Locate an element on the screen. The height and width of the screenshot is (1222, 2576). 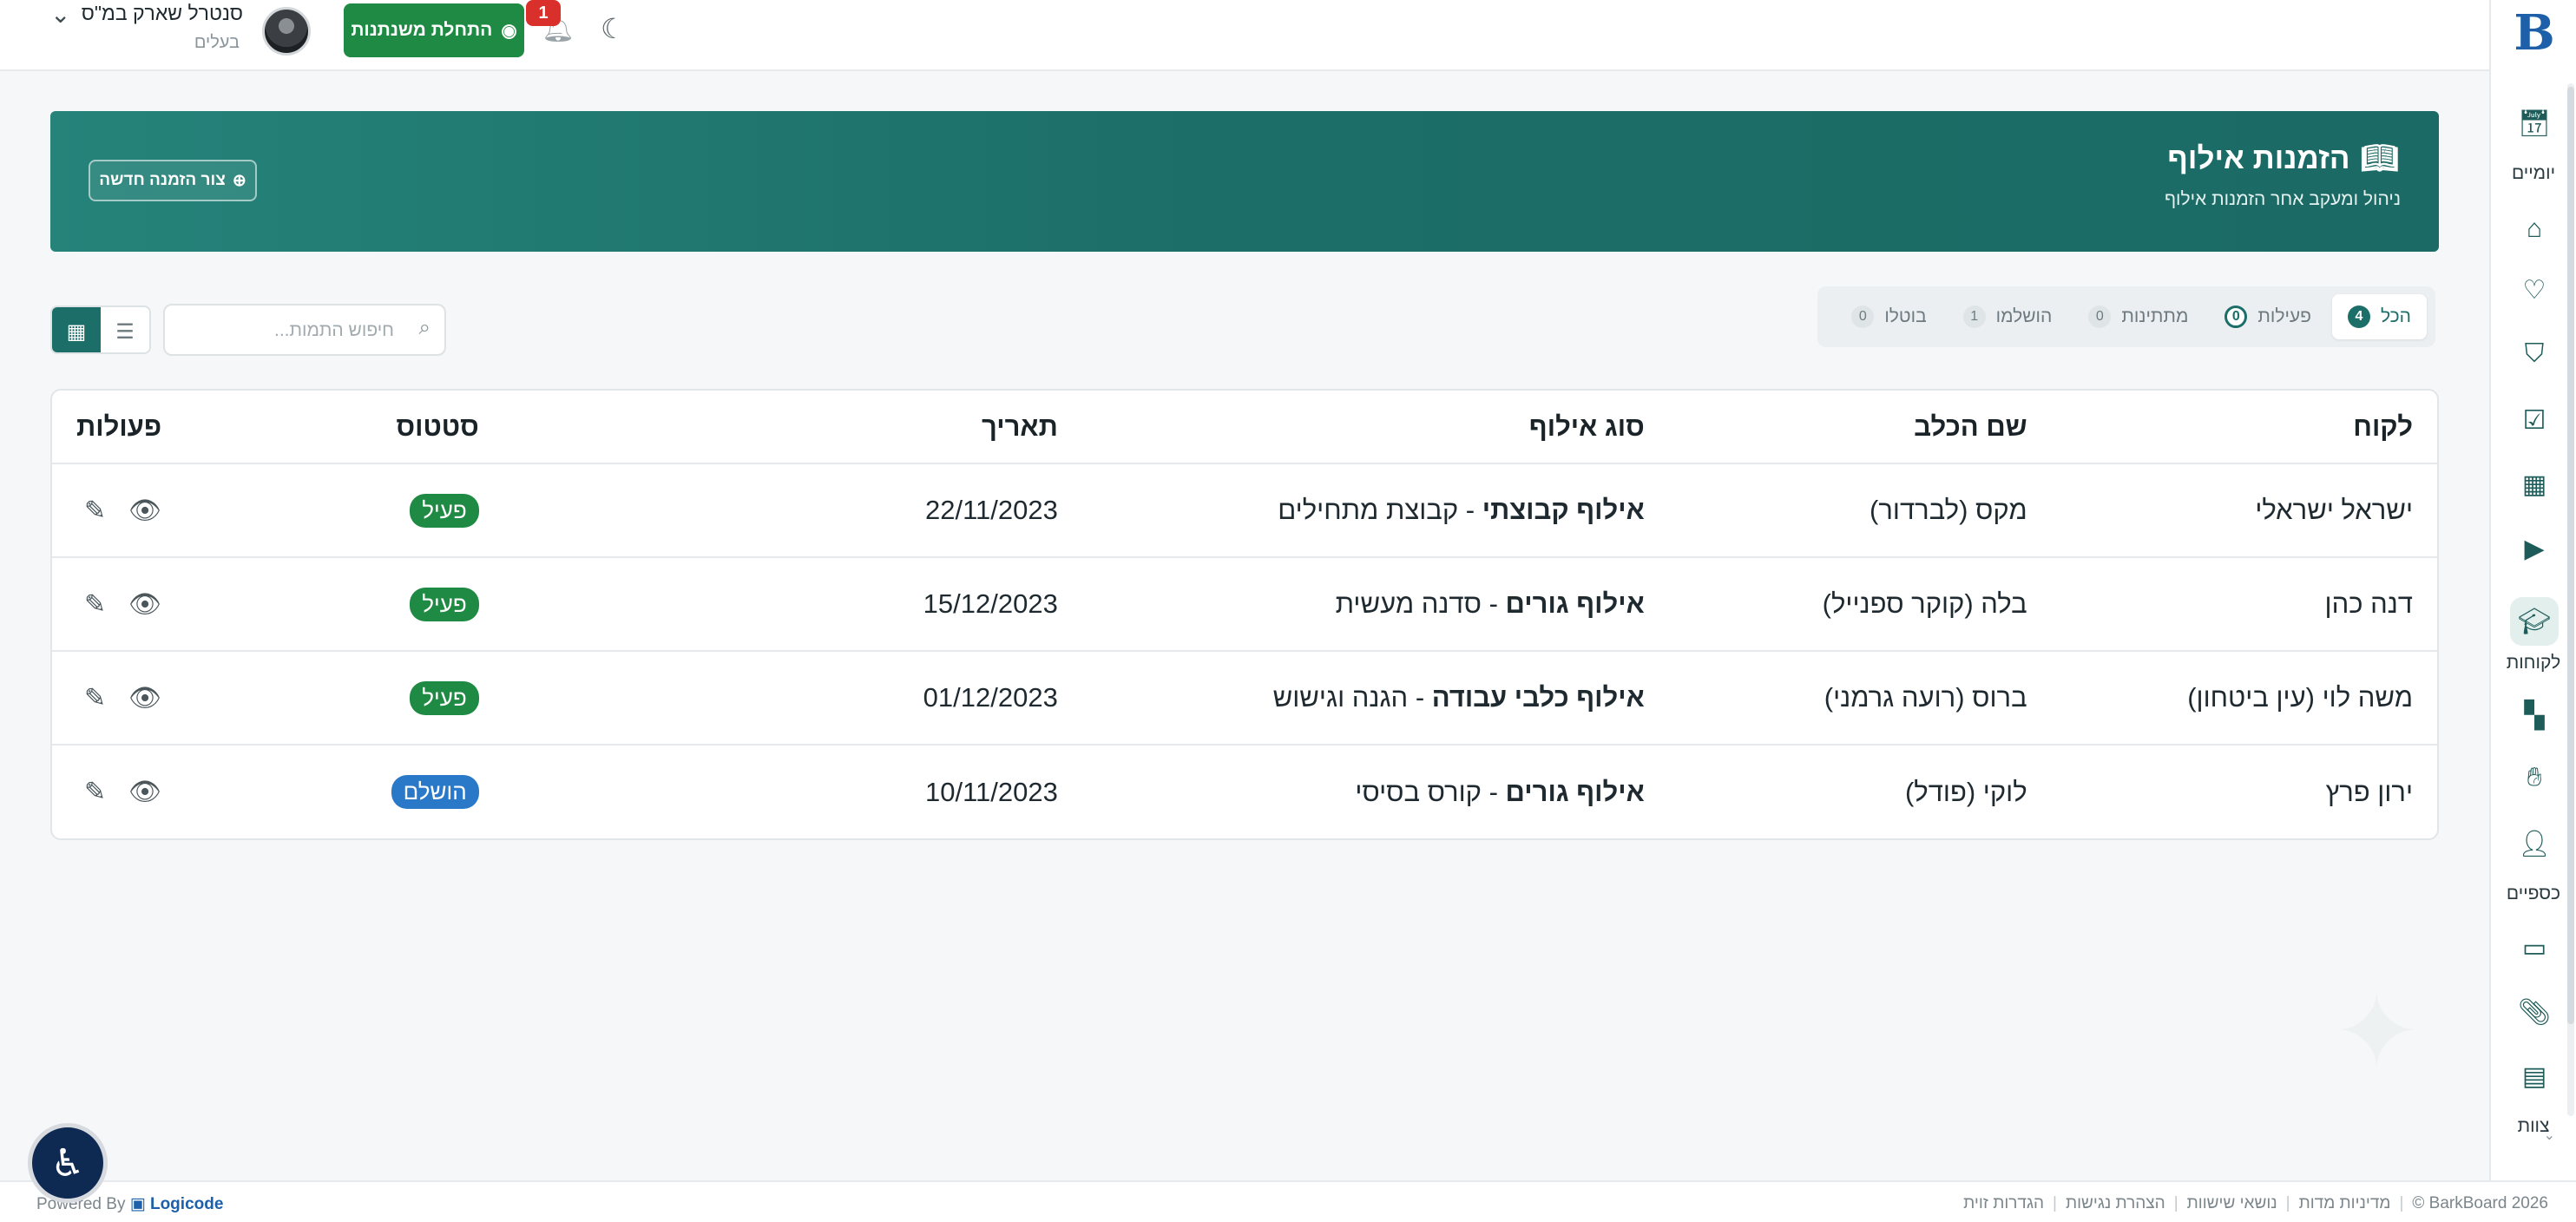
tab-label: מתתינות is located at coordinates (2155, 316).